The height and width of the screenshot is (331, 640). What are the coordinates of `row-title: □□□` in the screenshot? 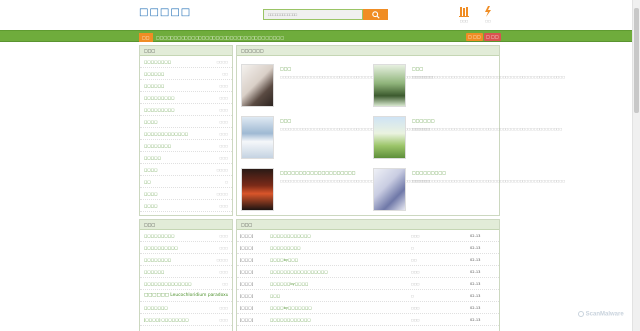 It's located at (275, 296).